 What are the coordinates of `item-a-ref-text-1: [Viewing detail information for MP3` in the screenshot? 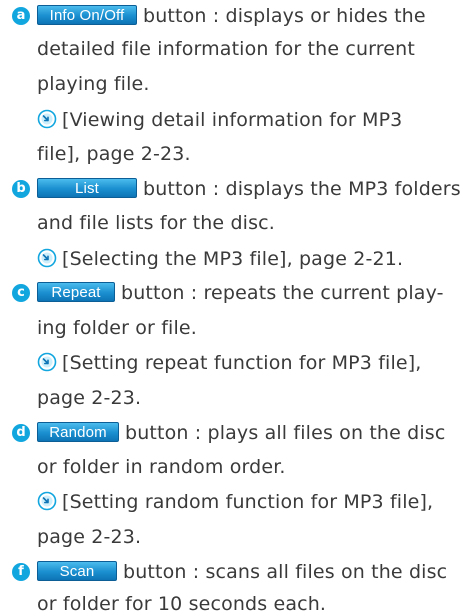 It's located at (232, 120).